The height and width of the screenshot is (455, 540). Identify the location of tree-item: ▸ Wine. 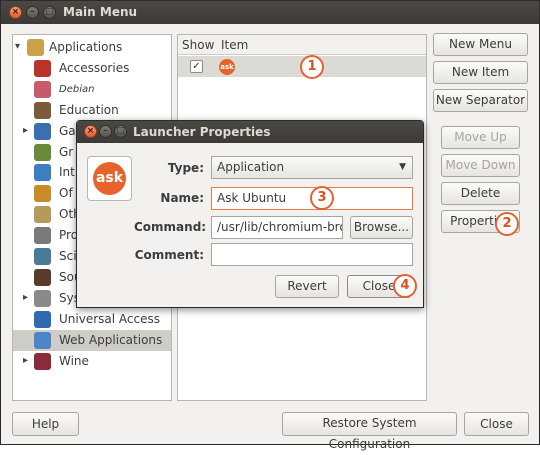
(92, 361).